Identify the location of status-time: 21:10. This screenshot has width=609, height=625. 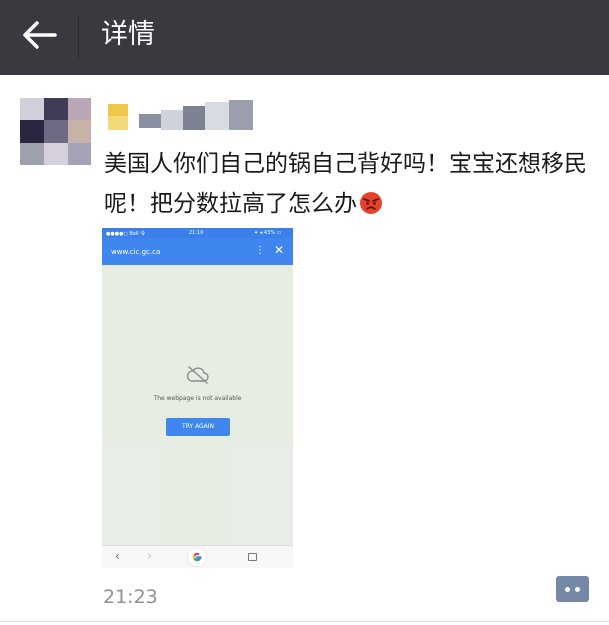
(196, 233).